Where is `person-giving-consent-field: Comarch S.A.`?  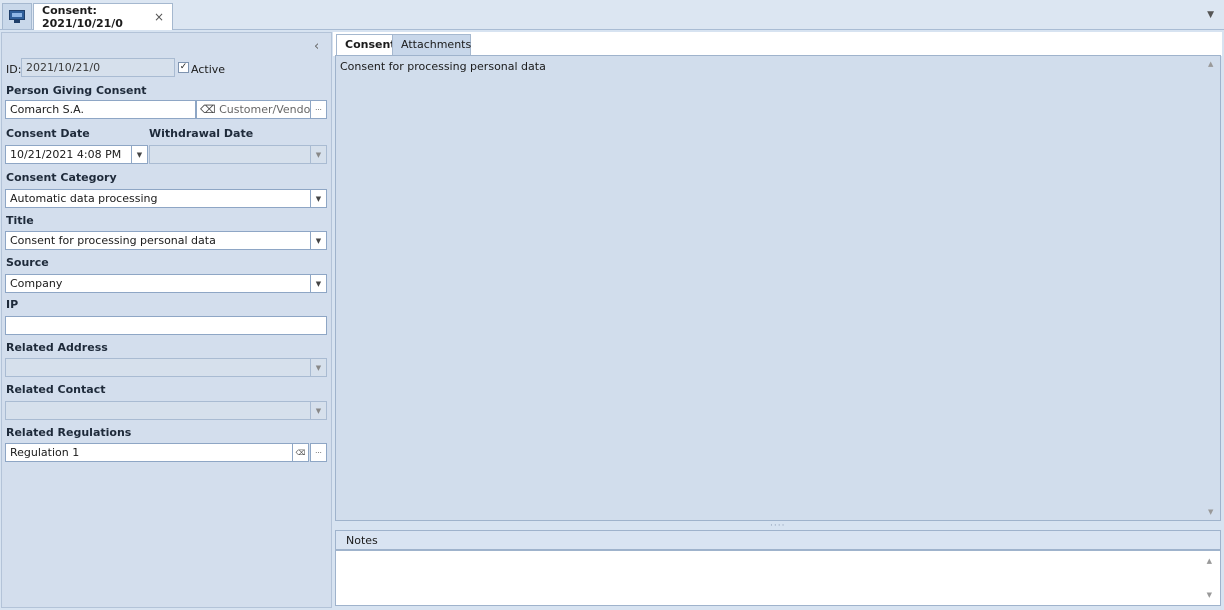
person-giving-consent-field: Comarch S.A. is located at coordinates (100, 109).